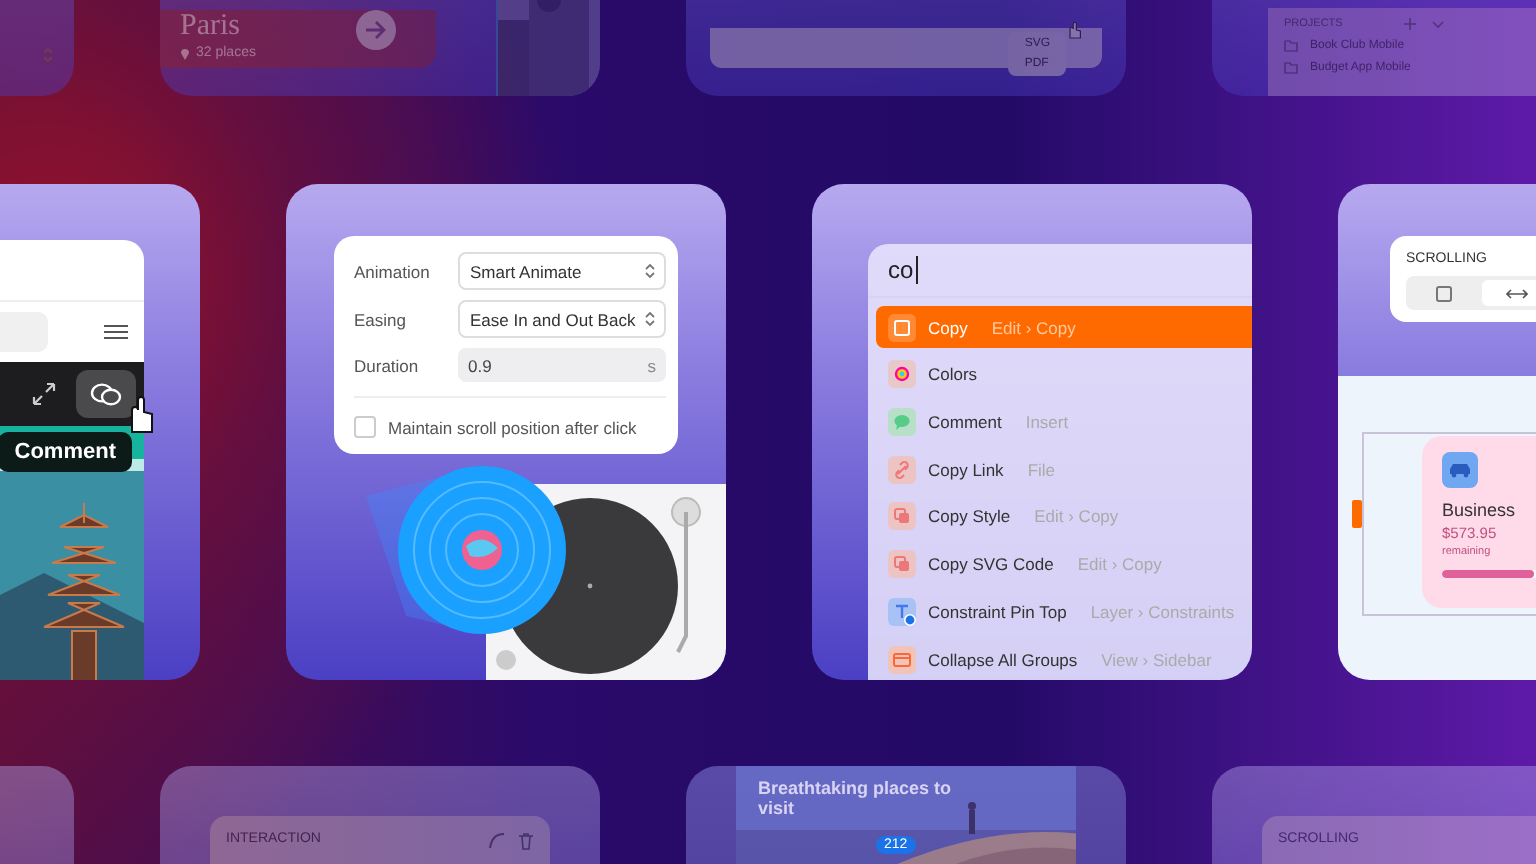 The height and width of the screenshot is (864, 1536). I want to click on command-item: Copy Link File, so click(1064, 469).